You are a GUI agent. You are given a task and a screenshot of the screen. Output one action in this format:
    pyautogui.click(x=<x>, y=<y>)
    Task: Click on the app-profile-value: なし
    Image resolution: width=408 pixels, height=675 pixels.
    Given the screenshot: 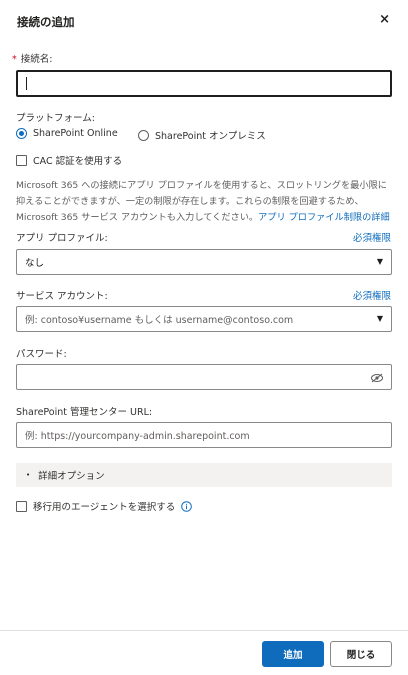 What is the action you would take?
    pyautogui.click(x=35, y=263)
    